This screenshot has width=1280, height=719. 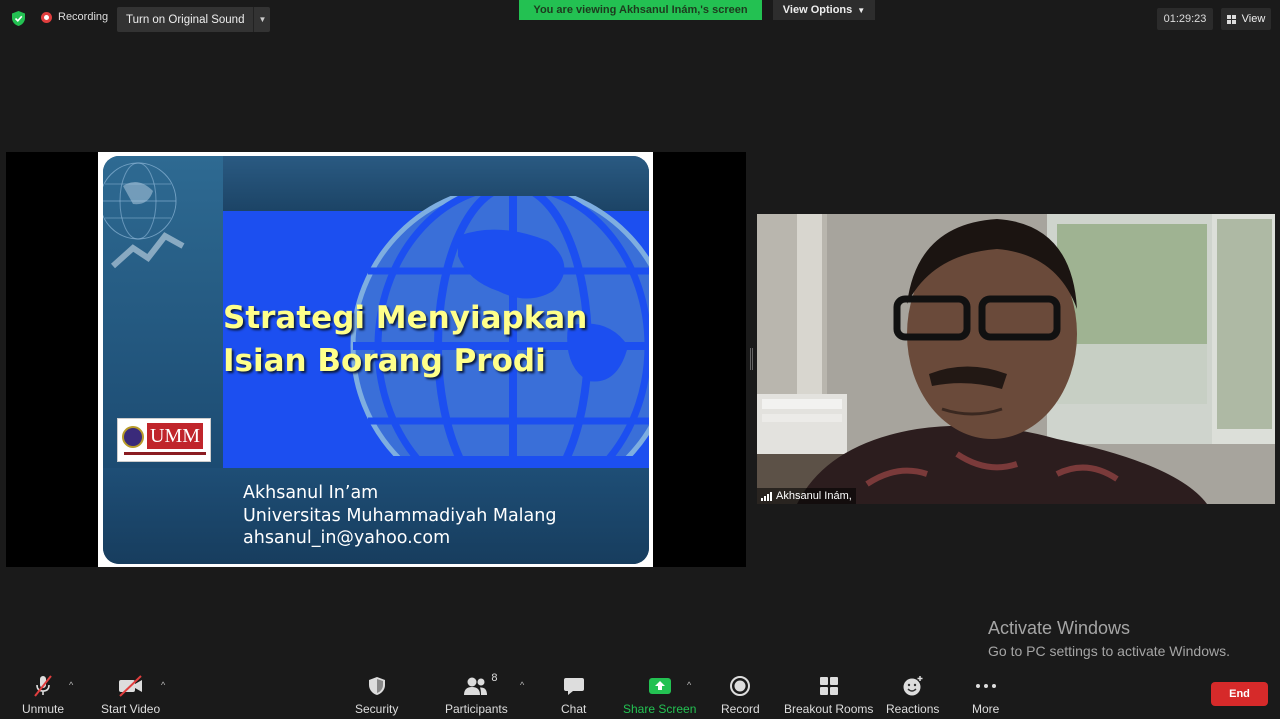 What do you see at coordinates (985, 709) in the screenshot?
I see `more-label: More` at bounding box center [985, 709].